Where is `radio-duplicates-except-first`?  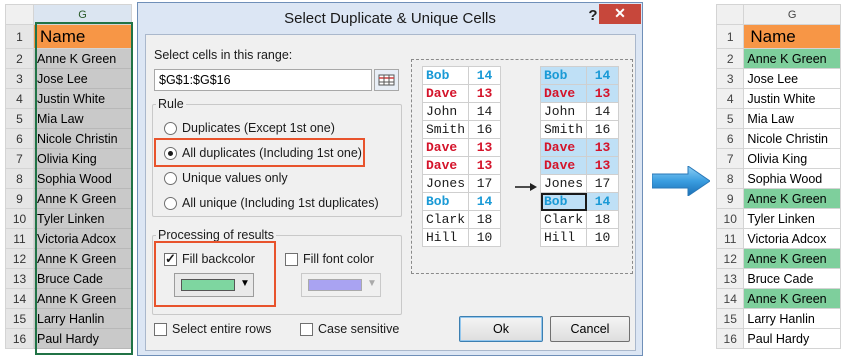 radio-duplicates-except-first is located at coordinates (170, 128).